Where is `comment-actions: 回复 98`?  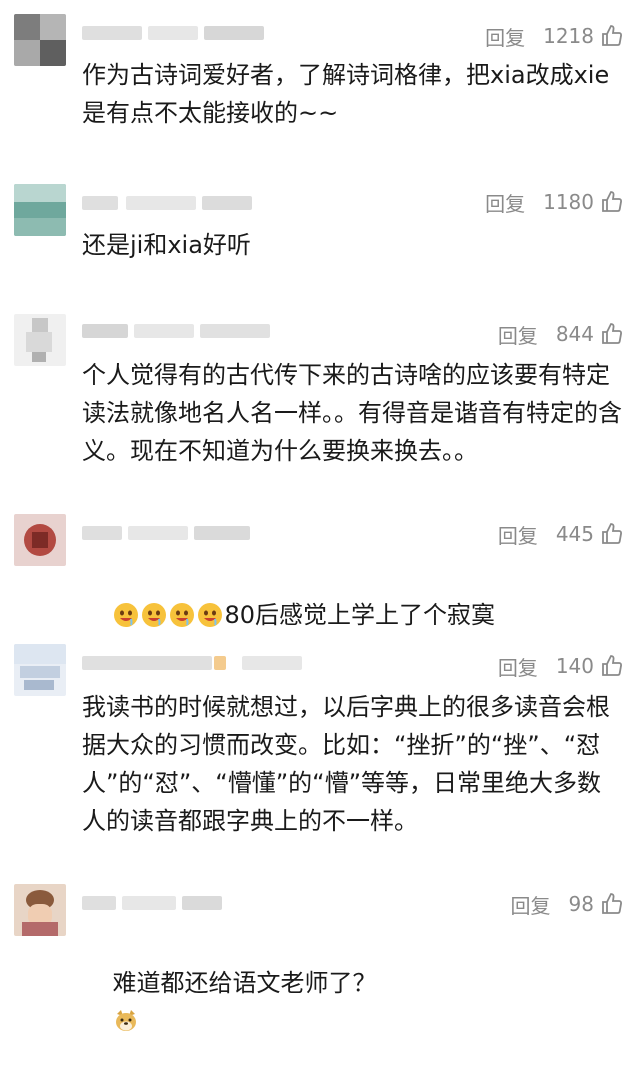
comment-actions: 回复 98 is located at coordinates (567, 904).